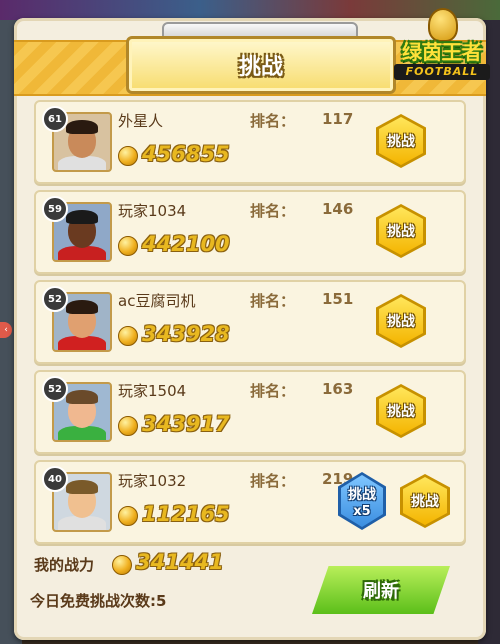 This screenshot has height=644, width=500. Describe the element at coordinates (55, 209) in the screenshot. I see `level-badge: 59` at that location.